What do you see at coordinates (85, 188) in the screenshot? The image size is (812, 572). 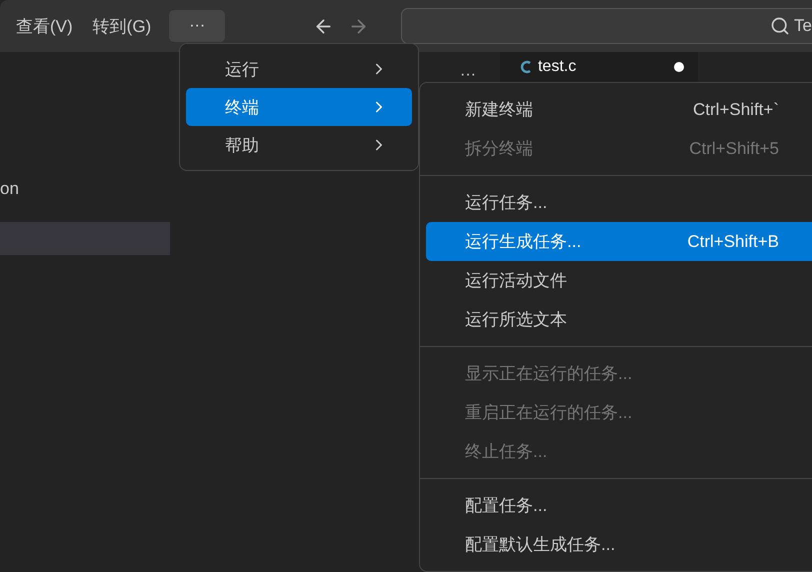 I see `explorer-row: on` at bounding box center [85, 188].